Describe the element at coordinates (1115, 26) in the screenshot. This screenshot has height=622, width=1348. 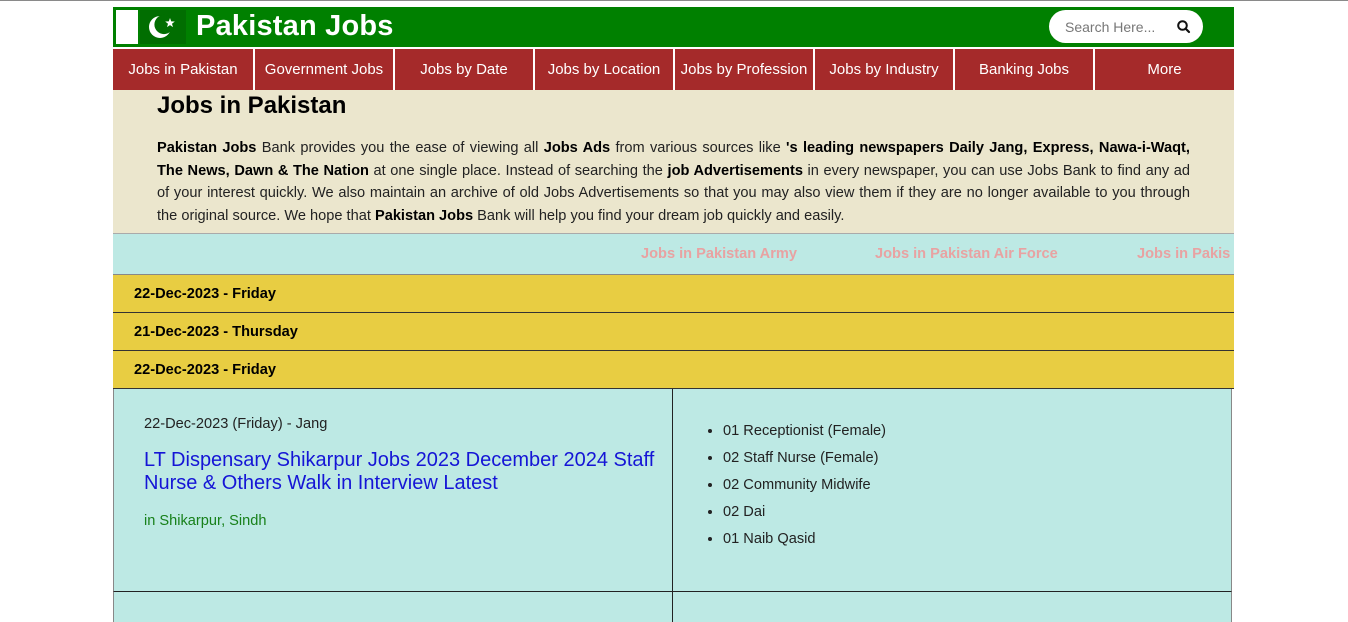
I see `search-input` at that location.